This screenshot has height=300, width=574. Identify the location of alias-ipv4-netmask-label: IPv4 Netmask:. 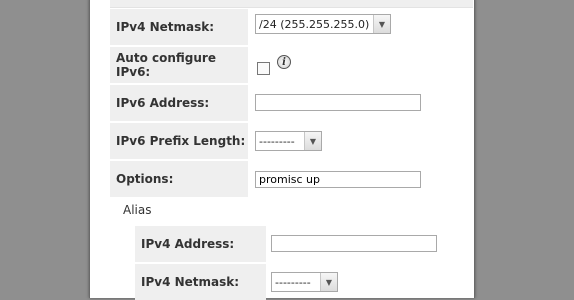
(200, 282).